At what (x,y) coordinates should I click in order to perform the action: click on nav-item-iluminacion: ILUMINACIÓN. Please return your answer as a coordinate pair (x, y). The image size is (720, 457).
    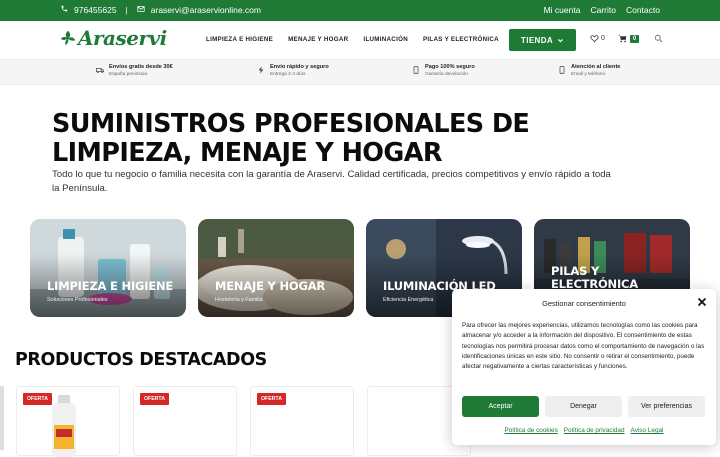
    Looking at the image, I should click on (385, 39).